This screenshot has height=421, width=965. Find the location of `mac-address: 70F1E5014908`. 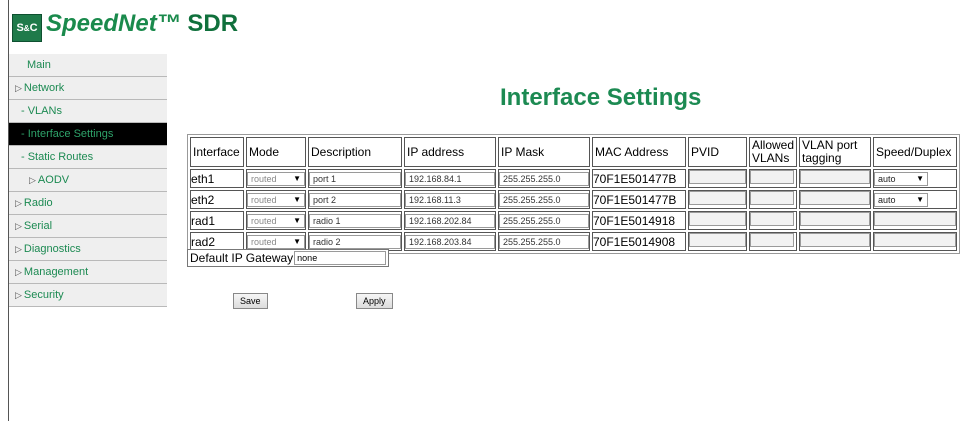

mac-address: 70F1E5014908 is located at coordinates (639, 241).